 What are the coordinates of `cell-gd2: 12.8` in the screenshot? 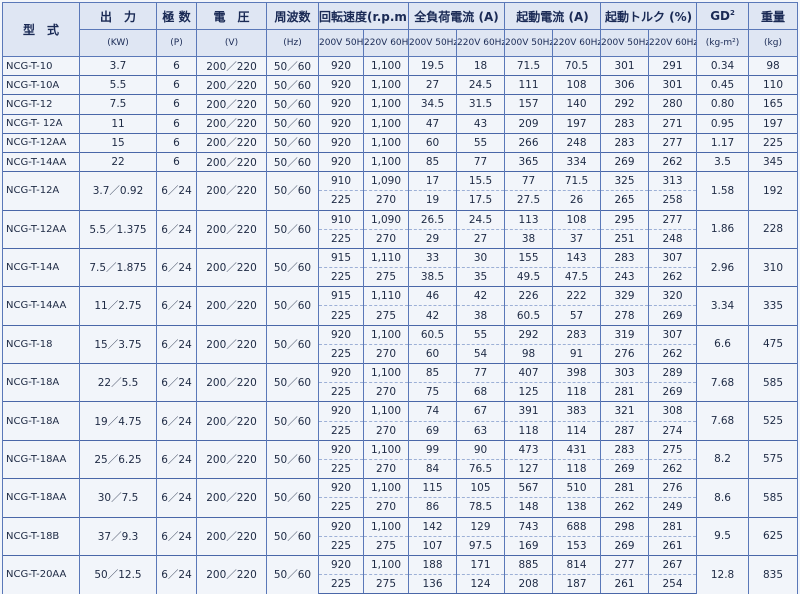 It's located at (723, 574).